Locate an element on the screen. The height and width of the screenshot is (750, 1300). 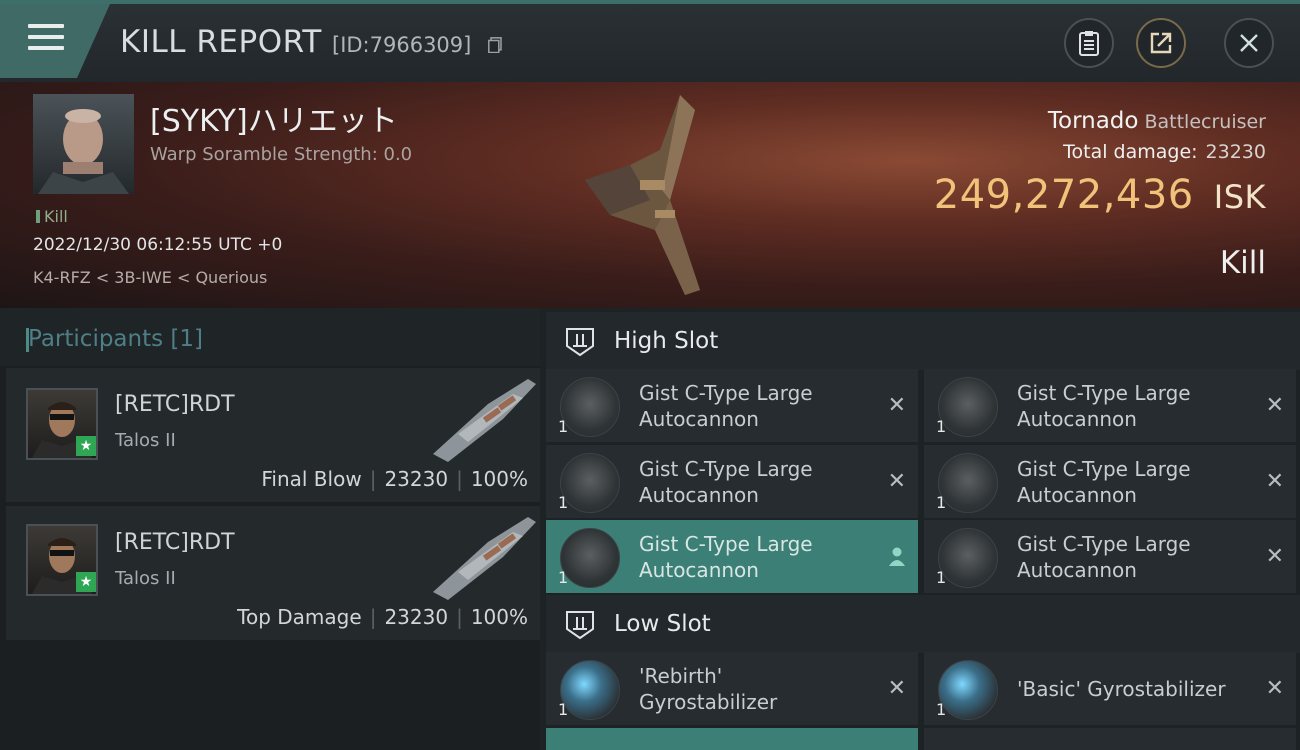
isk-value: 249,272,436 ISK is located at coordinates (1100, 195).